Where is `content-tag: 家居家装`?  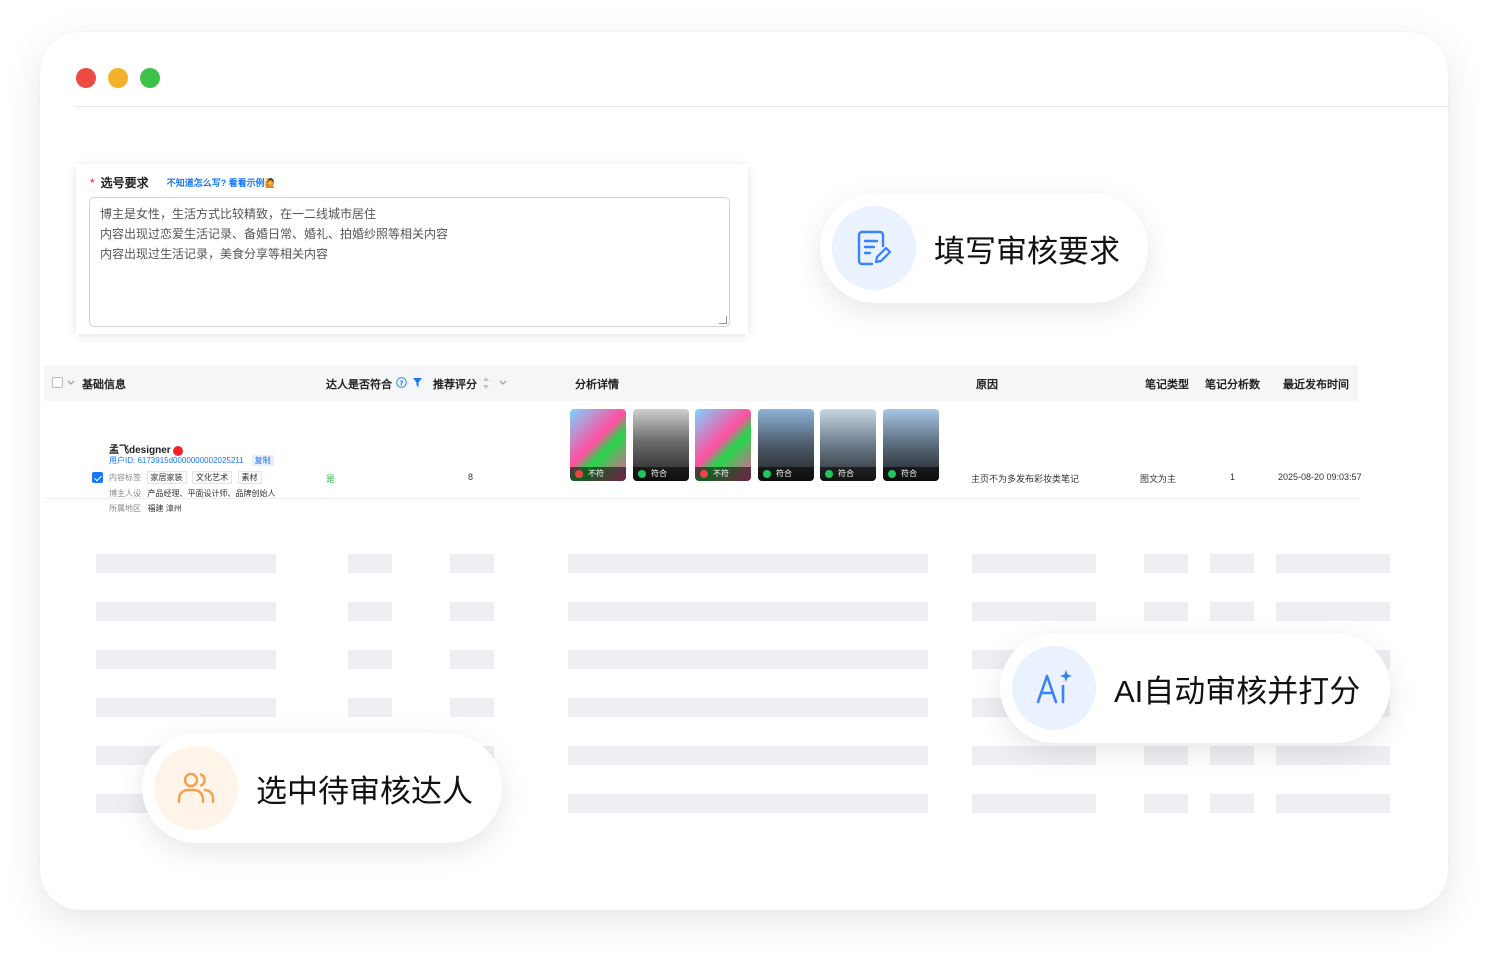
content-tag: 家居家装 is located at coordinates (166, 477).